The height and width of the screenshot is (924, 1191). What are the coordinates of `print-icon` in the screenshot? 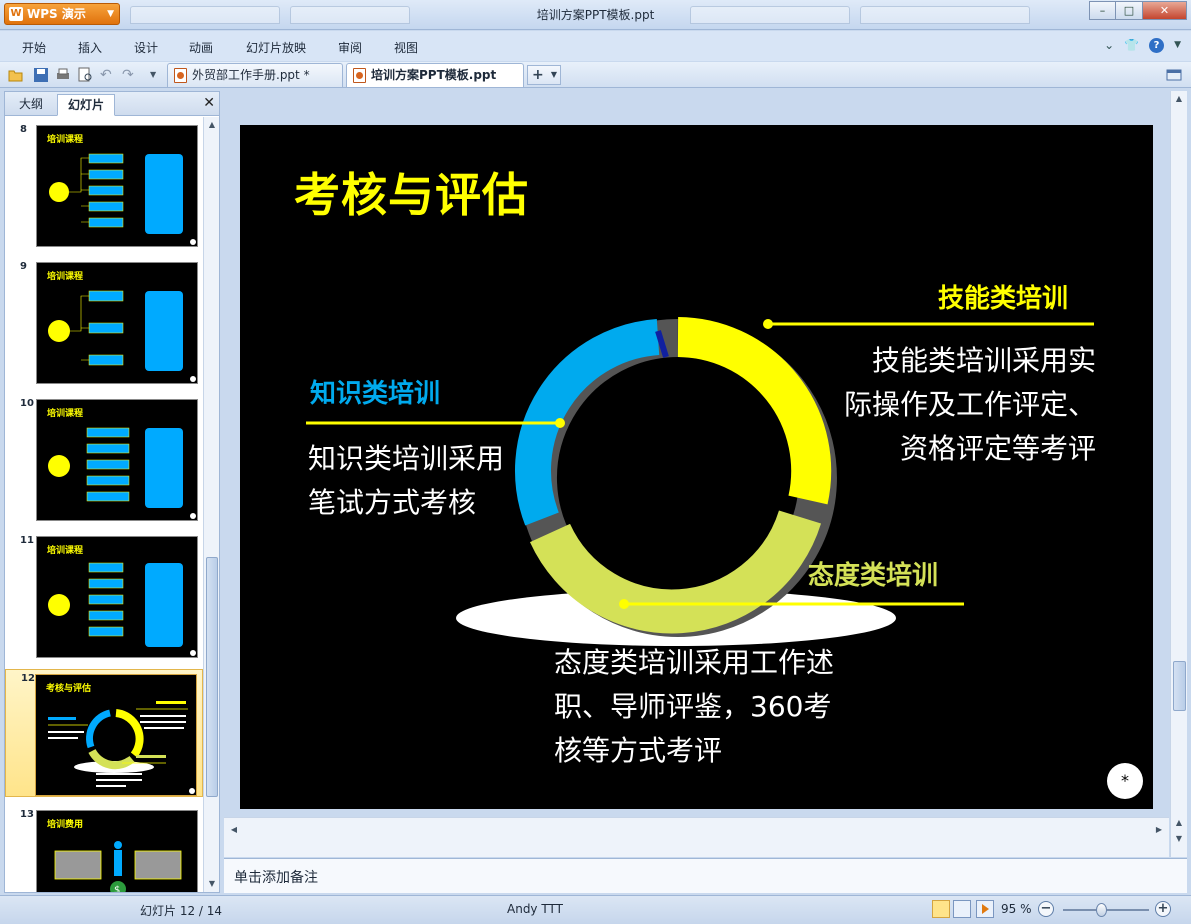 It's located at (63, 75).